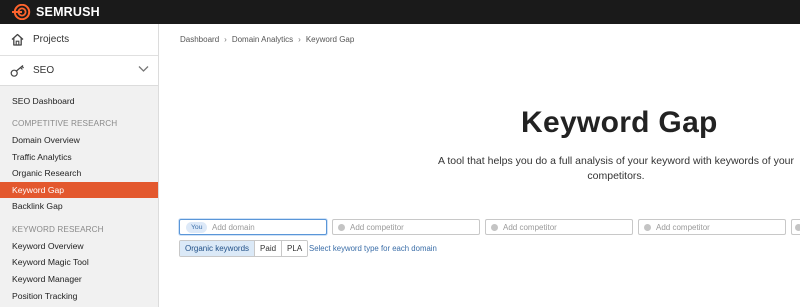 The height and width of the screenshot is (307, 800). What do you see at coordinates (79, 262) in the screenshot?
I see `sidebar-item-keyword-magic-tool: Keyword Magic Tool` at bounding box center [79, 262].